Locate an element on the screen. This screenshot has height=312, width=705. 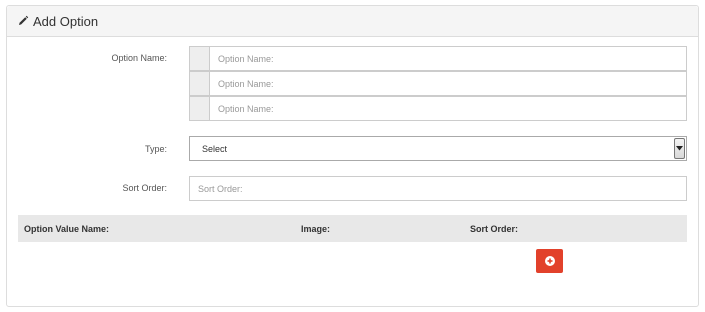
plus-circle-icon is located at coordinates (549, 261).